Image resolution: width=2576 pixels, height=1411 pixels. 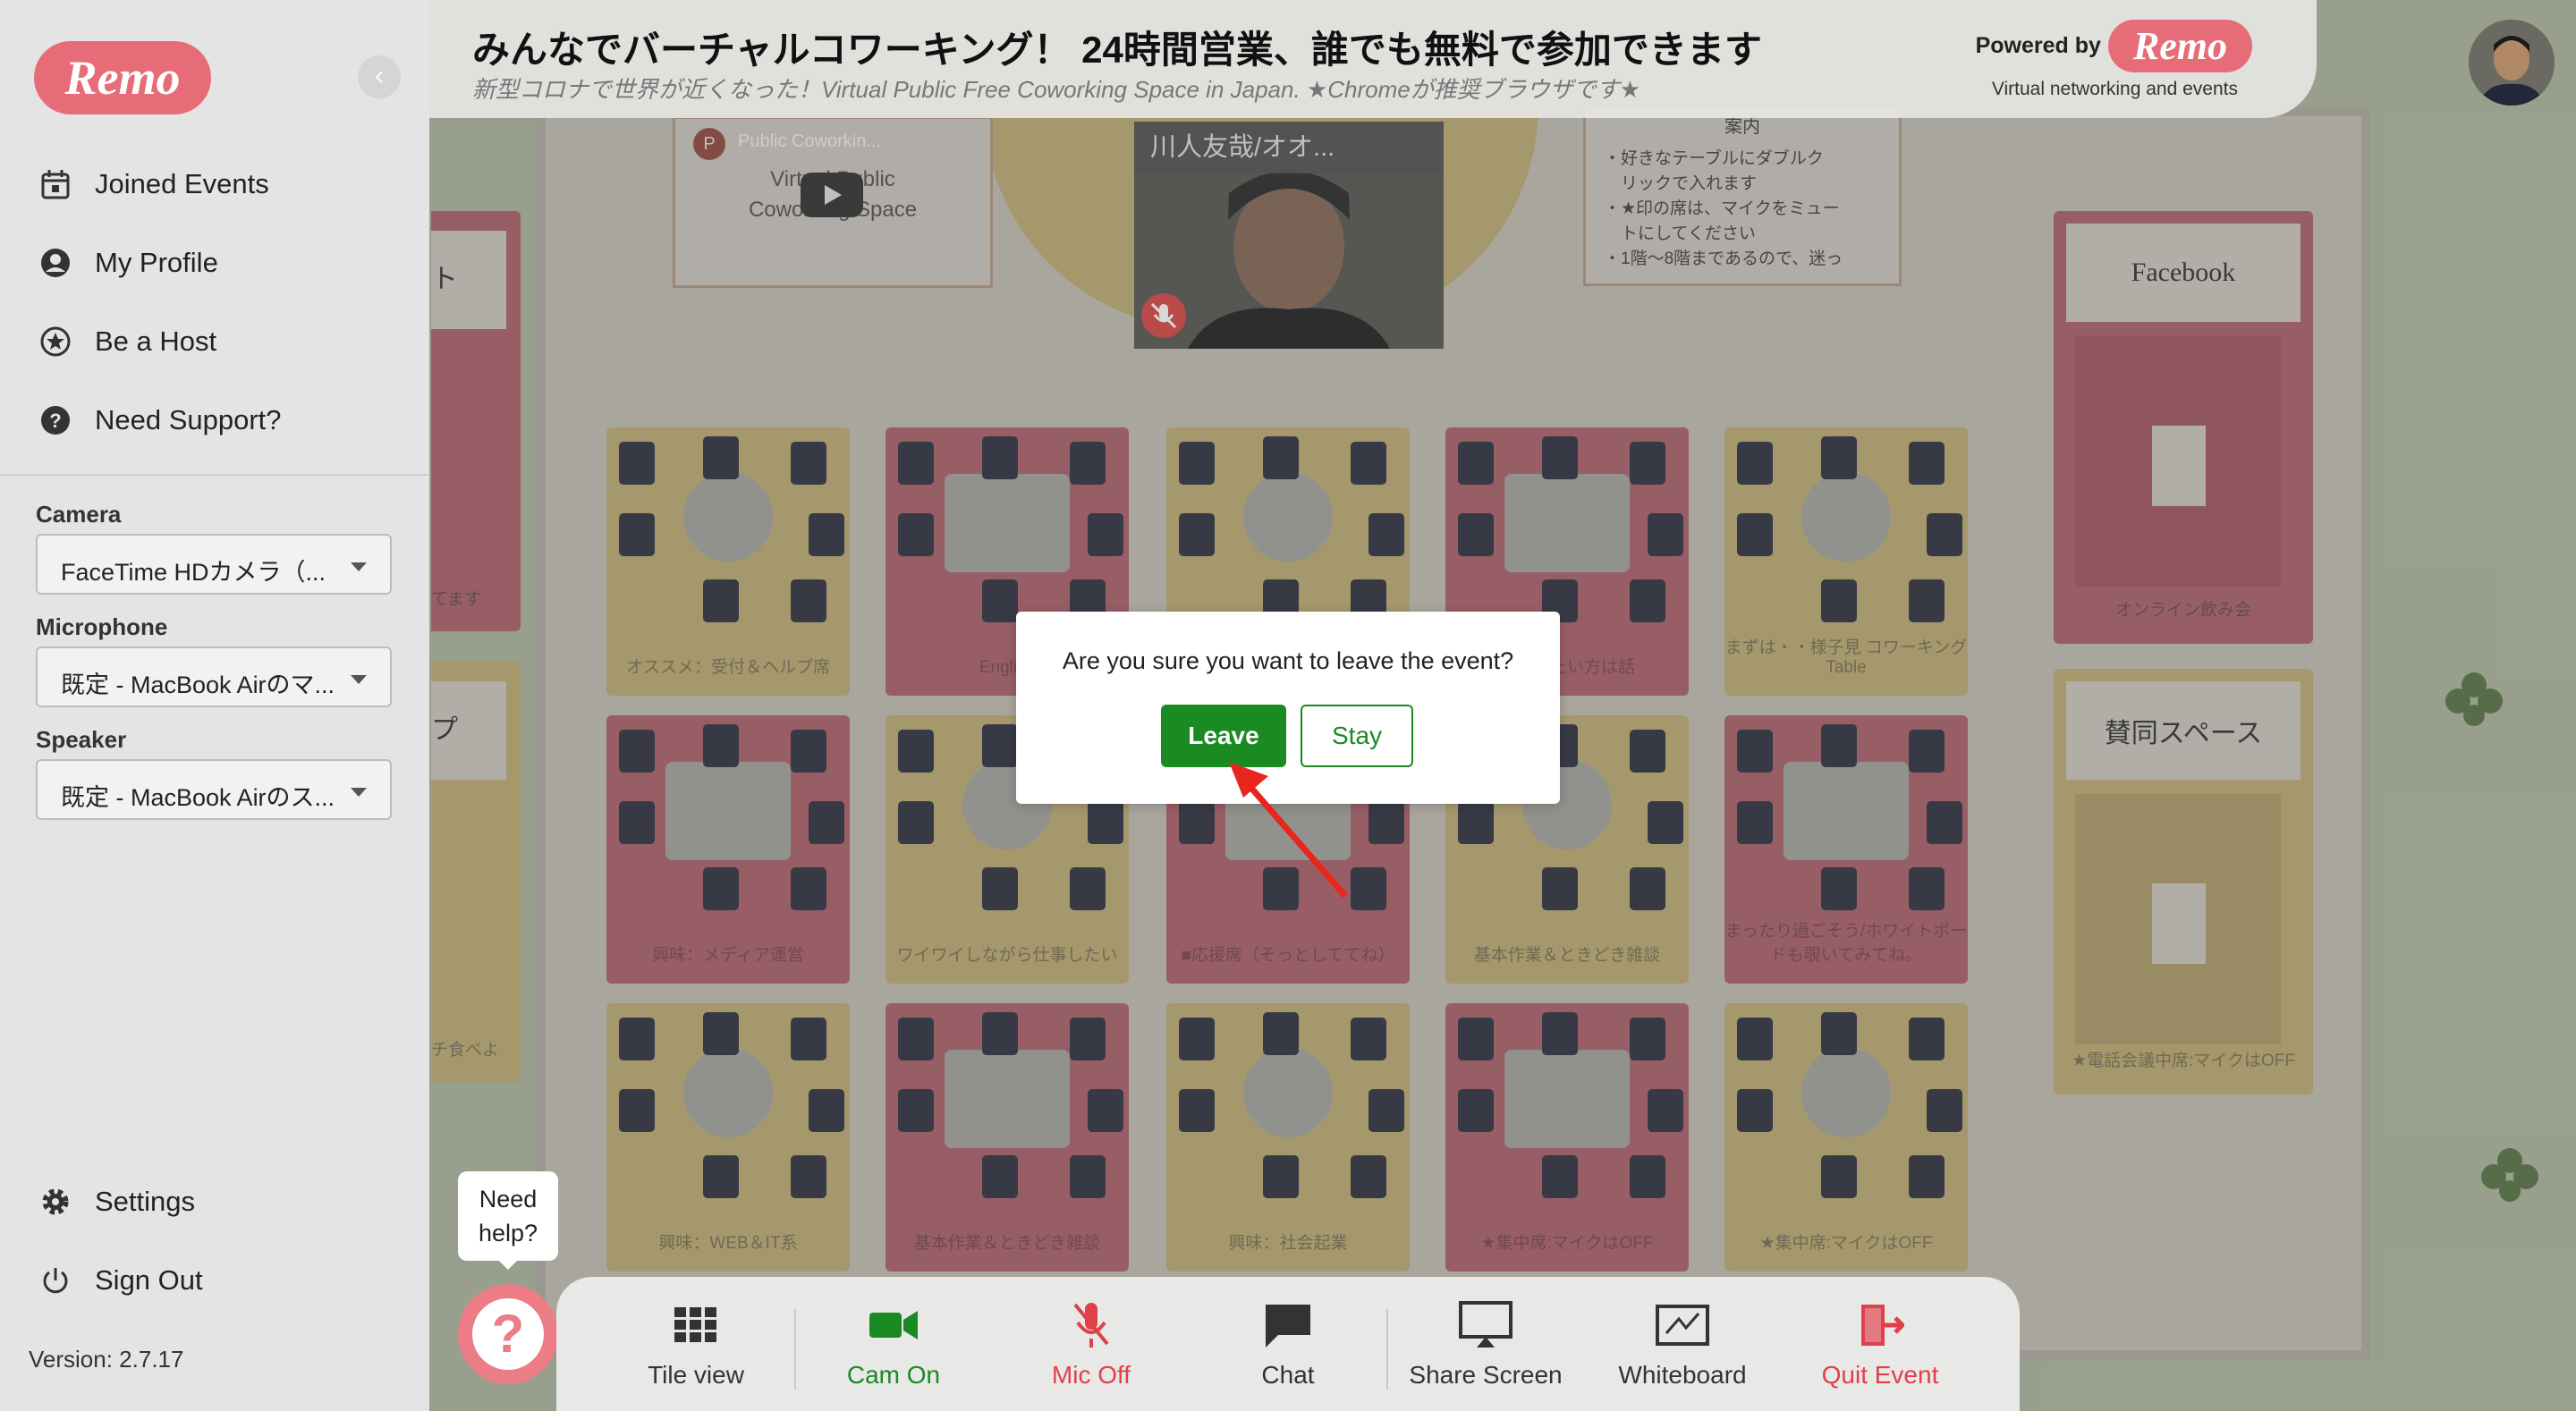 What do you see at coordinates (1091, 1325) in the screenshot?
I see `mic-off-icon` at bounding box center [1091, 1325].